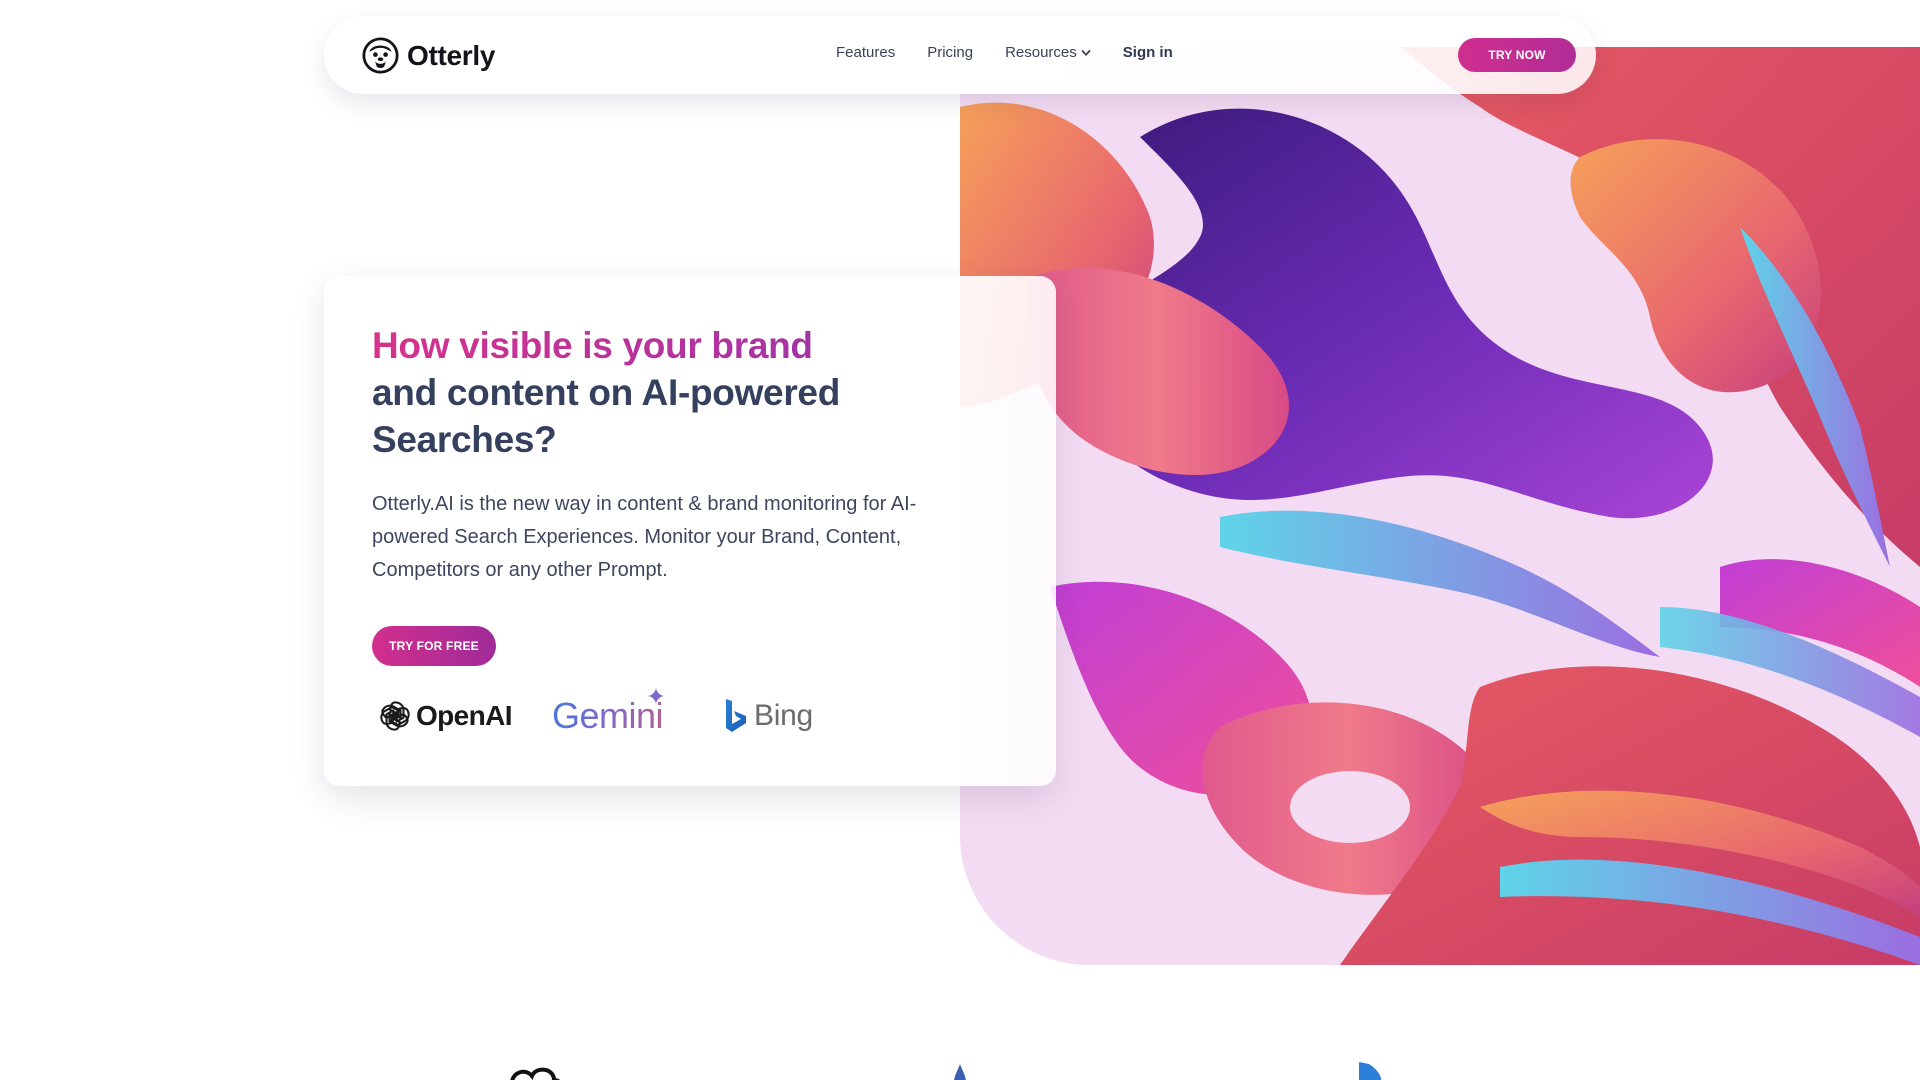  I want to click on bing-partial-icon, so click(1370, 1069).